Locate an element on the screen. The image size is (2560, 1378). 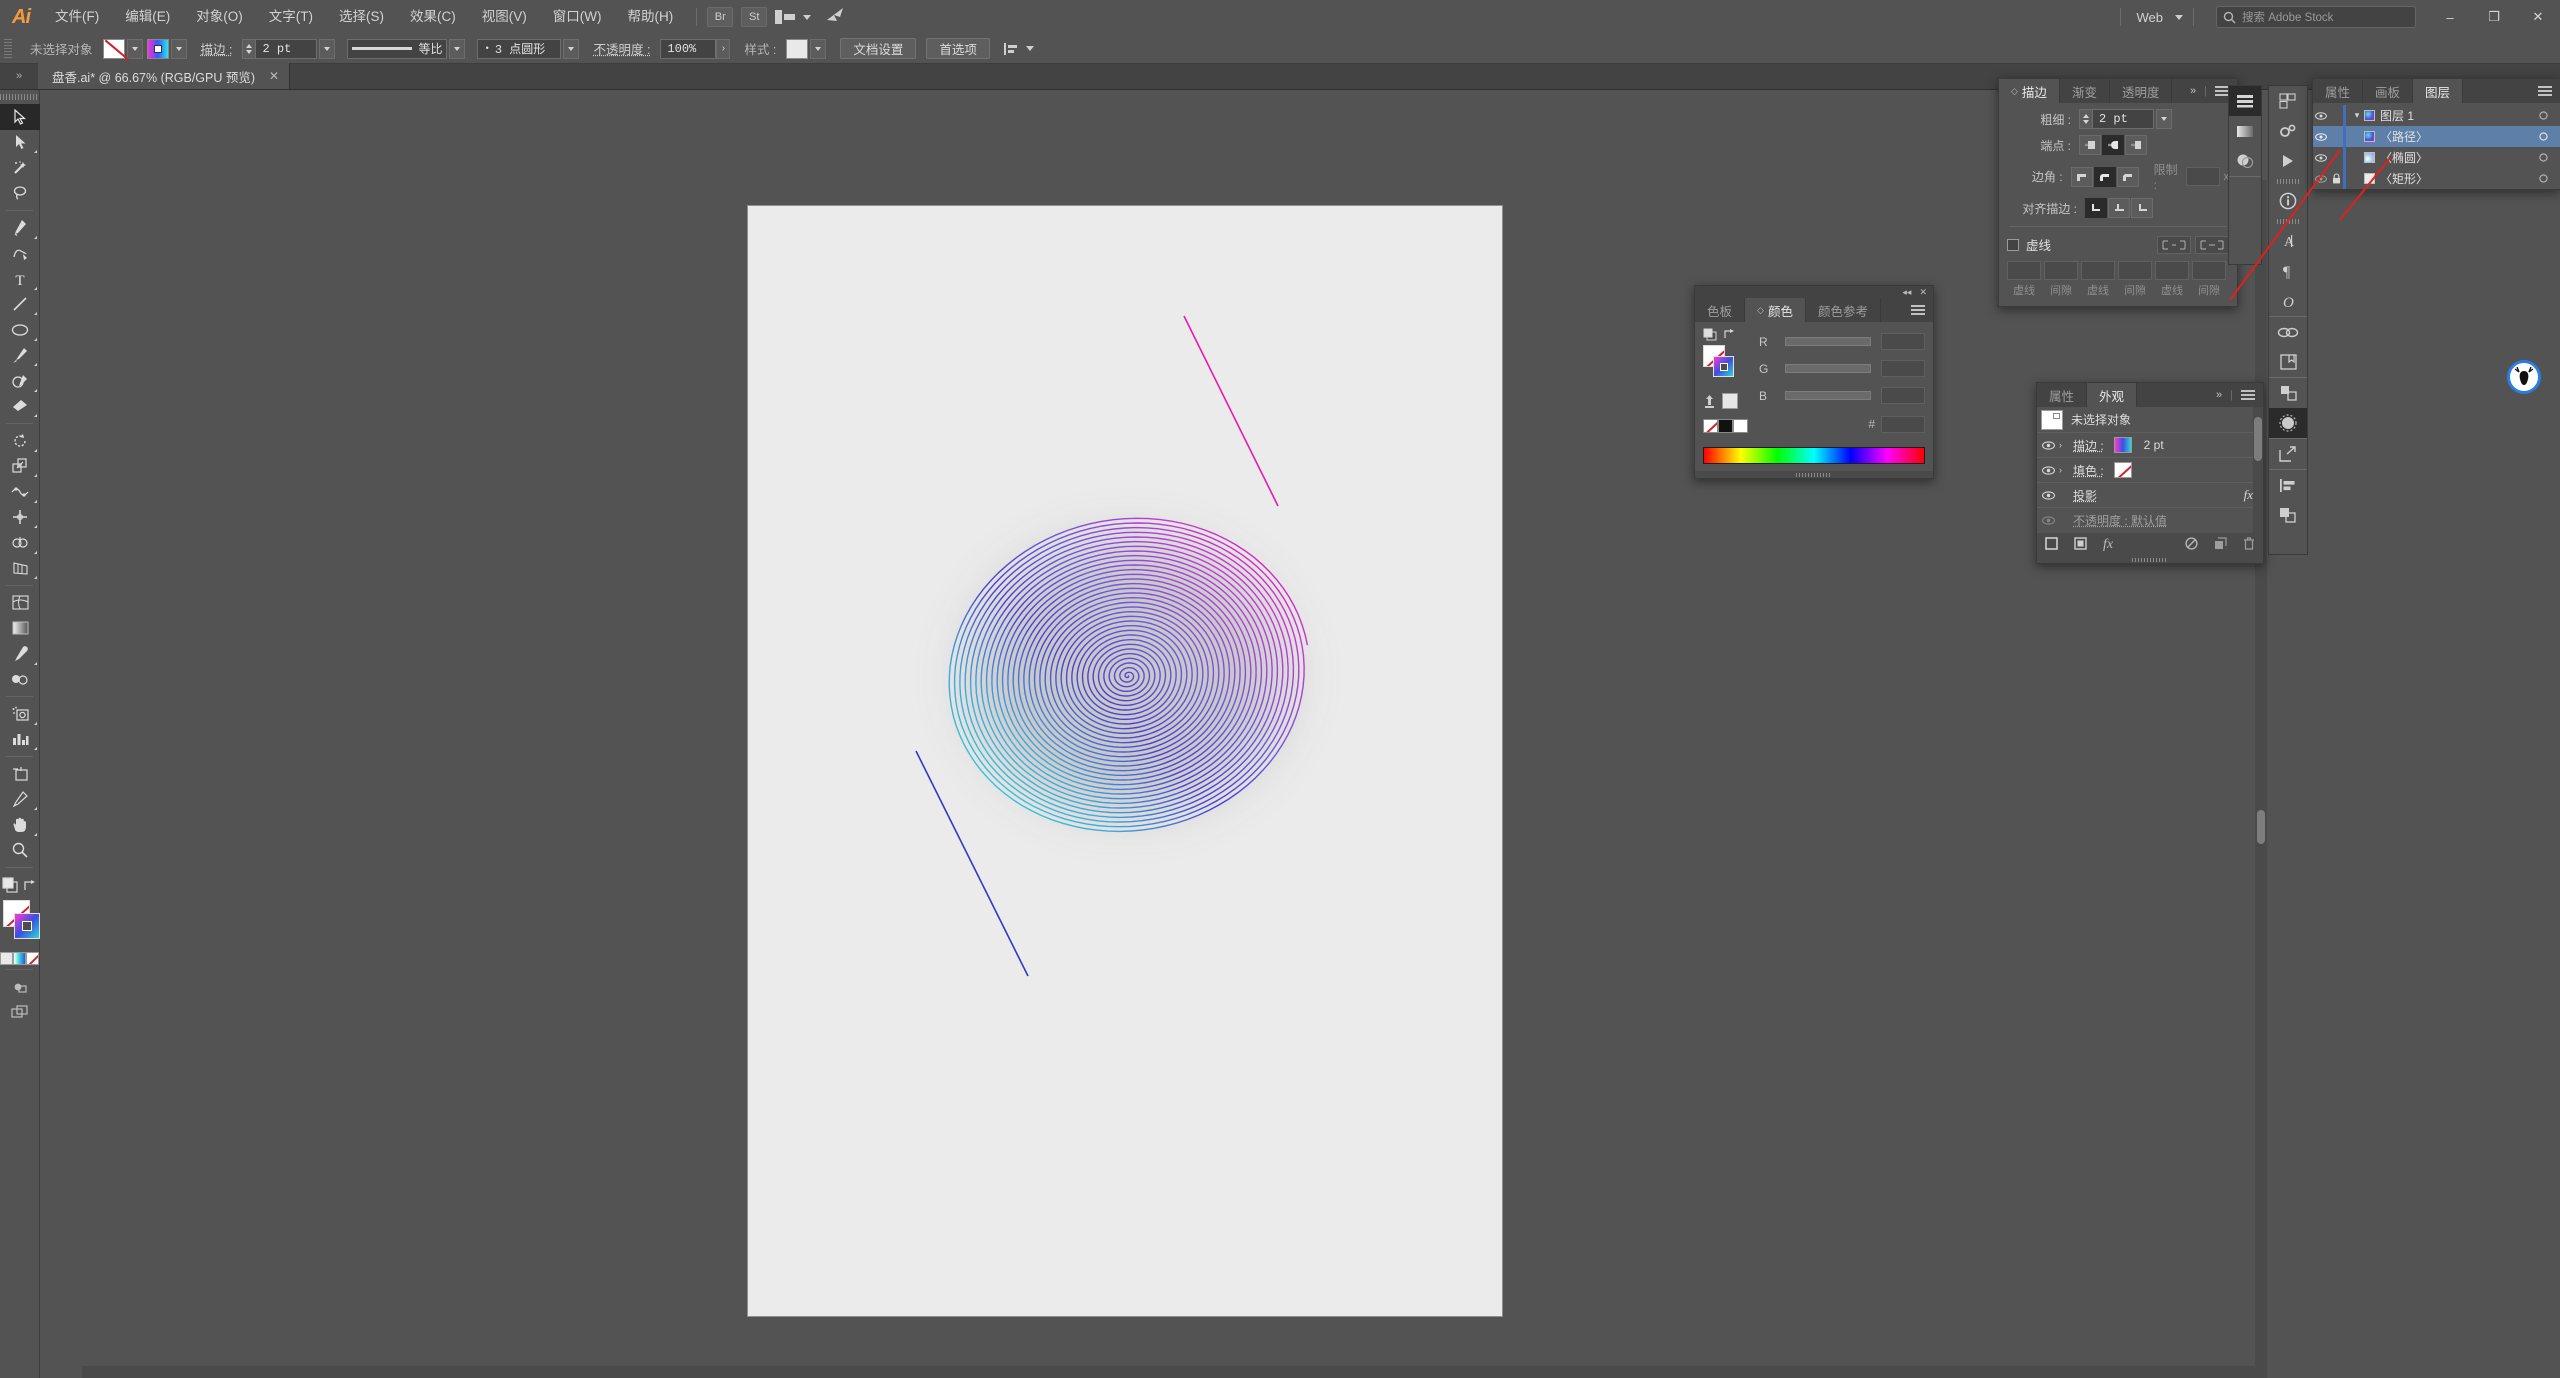
scale-tool is located at coordinates (20, 467).